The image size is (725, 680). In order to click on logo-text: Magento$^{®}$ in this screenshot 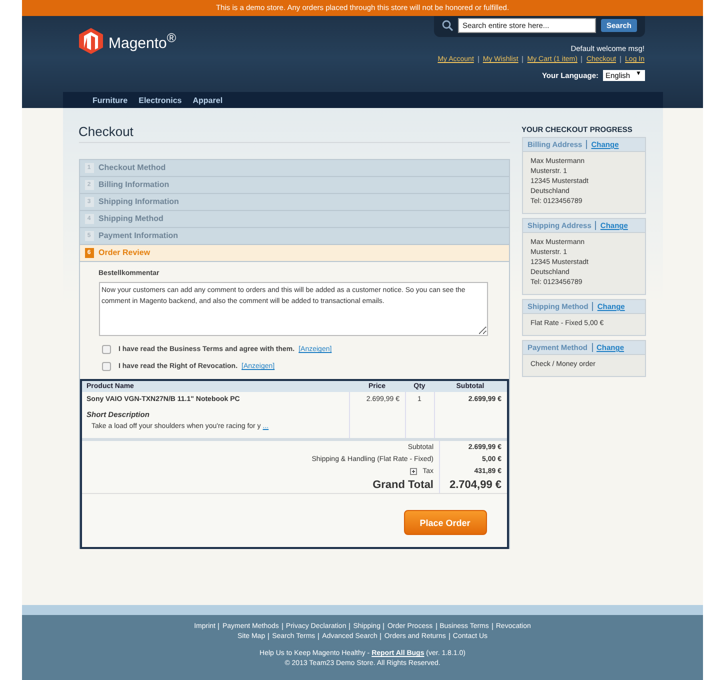, I will do `click(142, 41)`.